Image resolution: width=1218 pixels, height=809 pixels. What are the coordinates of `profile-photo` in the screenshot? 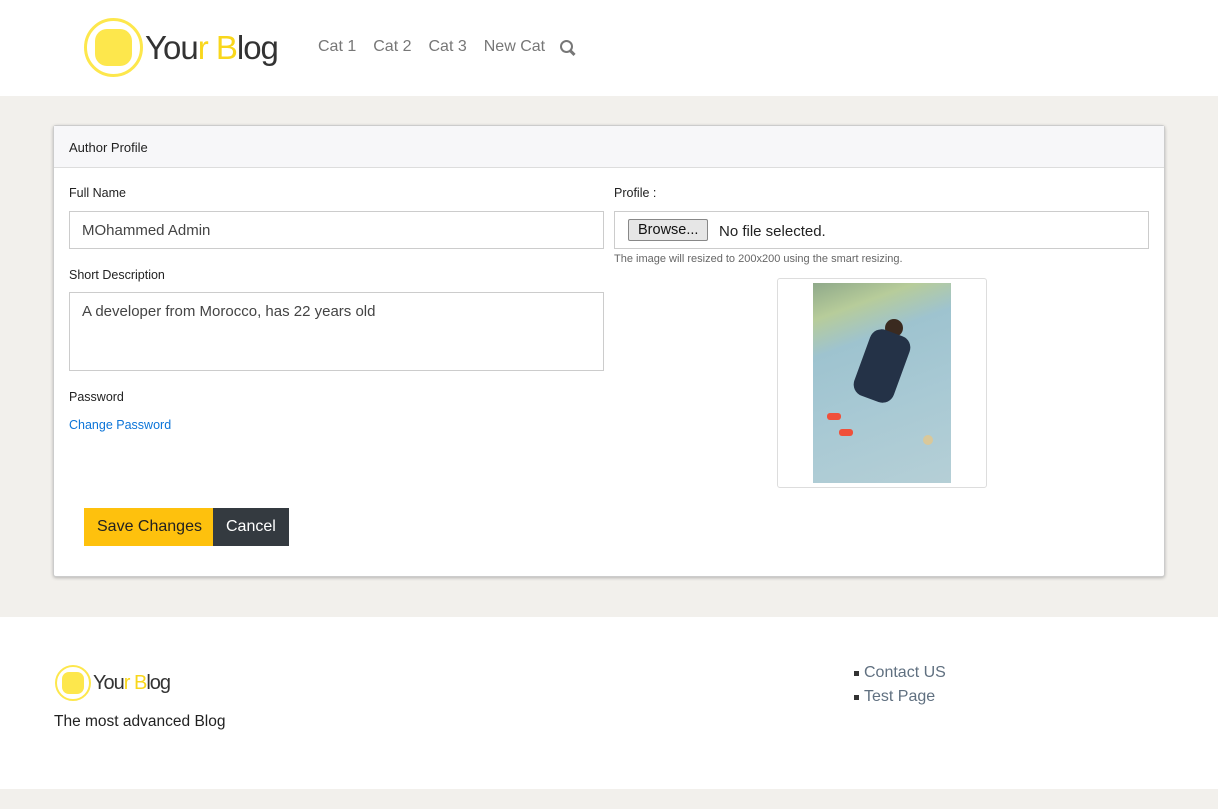 It's located at (882, 383).